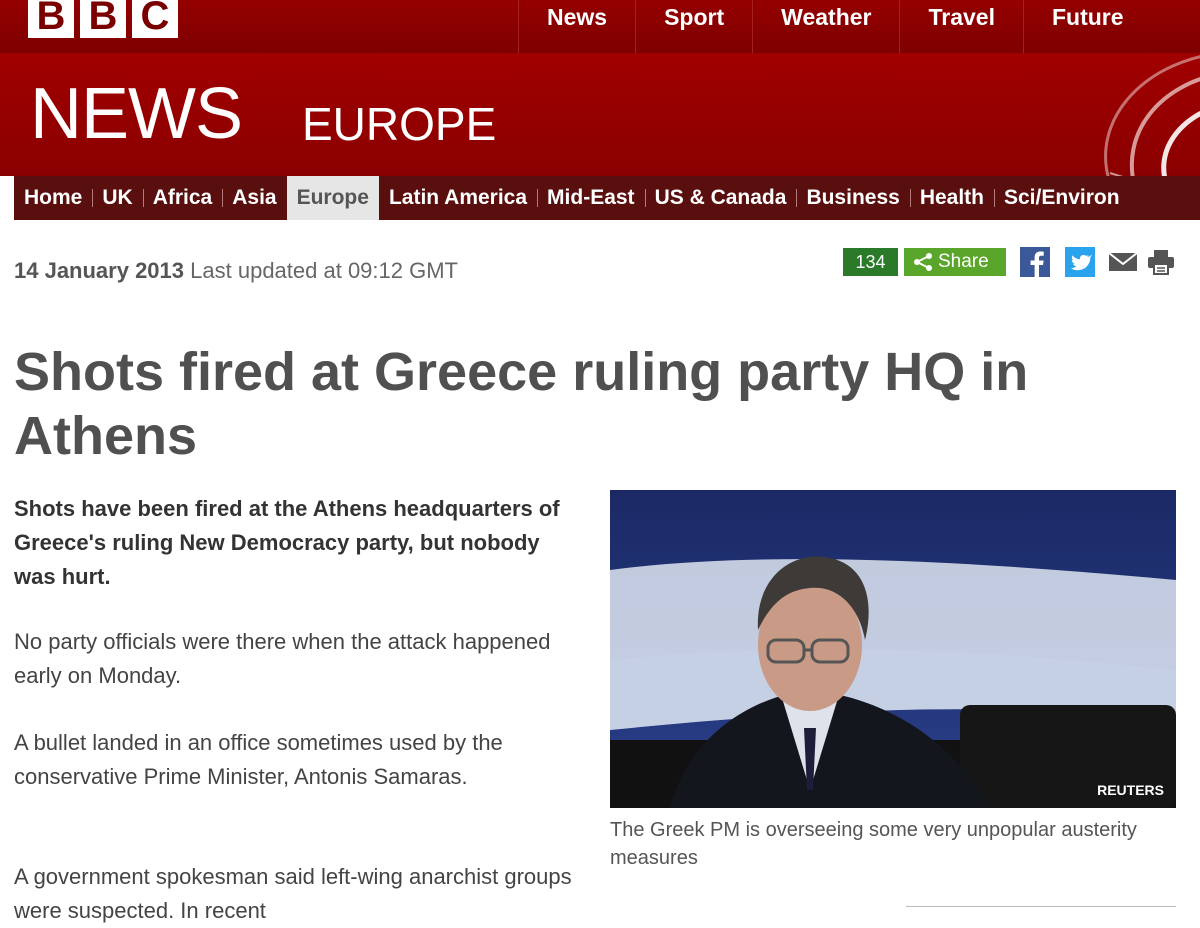  Describe the element at coordinates (136, 114) in the screenshot. I see `news-title: NEWS` at that location.